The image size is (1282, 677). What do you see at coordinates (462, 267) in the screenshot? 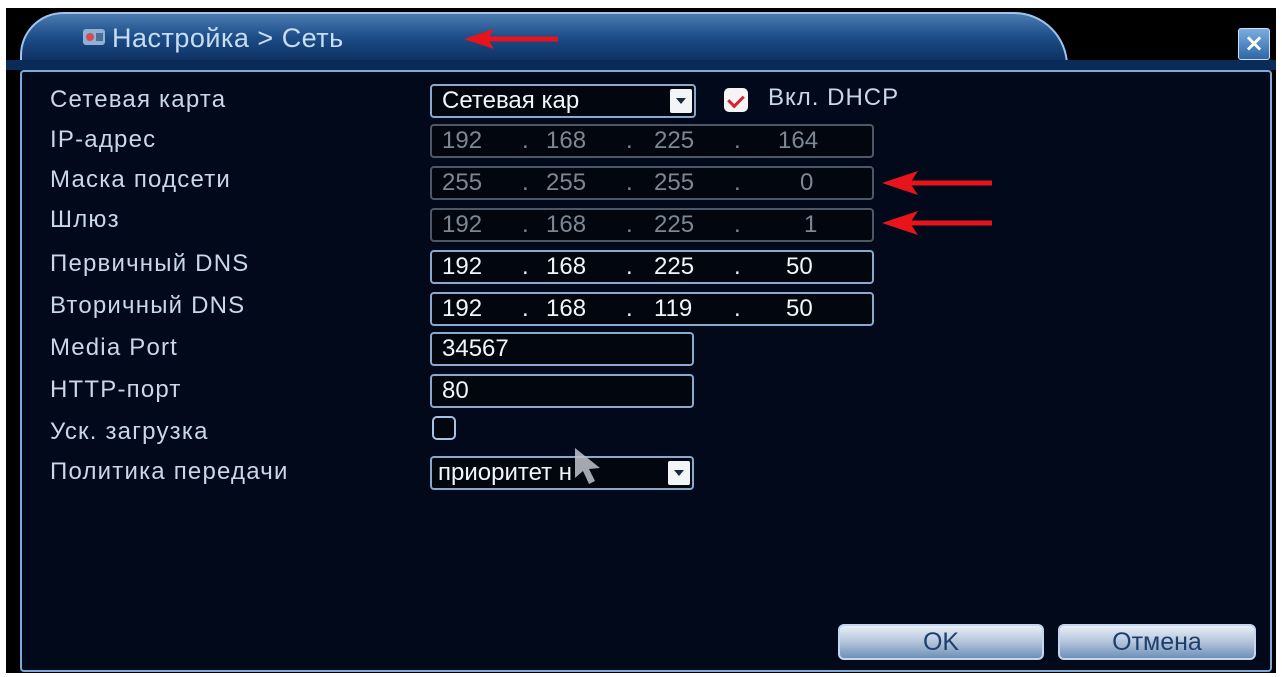
I see `pdns-octet-1: 192` at bounding box center [462, 267].